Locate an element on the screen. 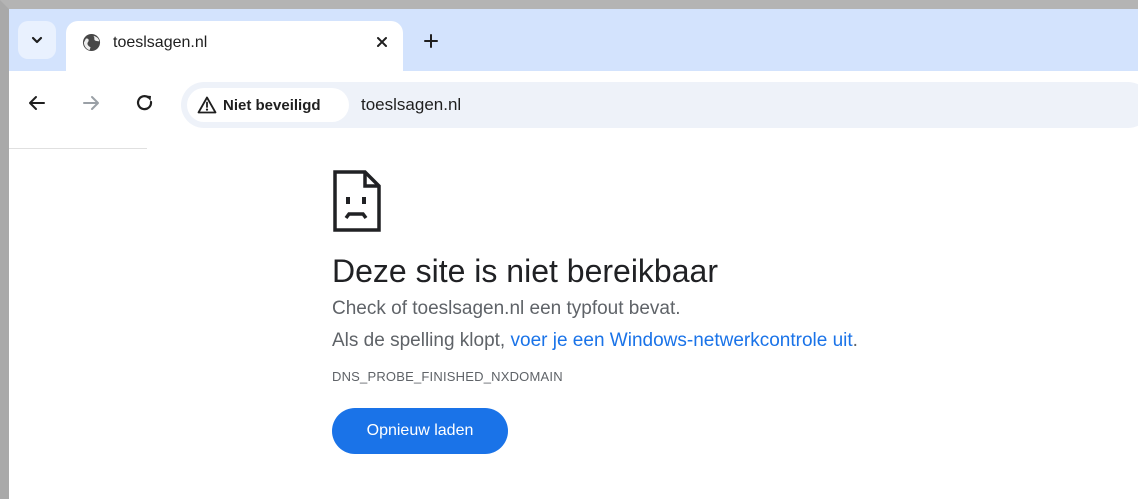  address-bar: Niet beveiligd toeslsagen.nl is located at coordinates (659, 105).